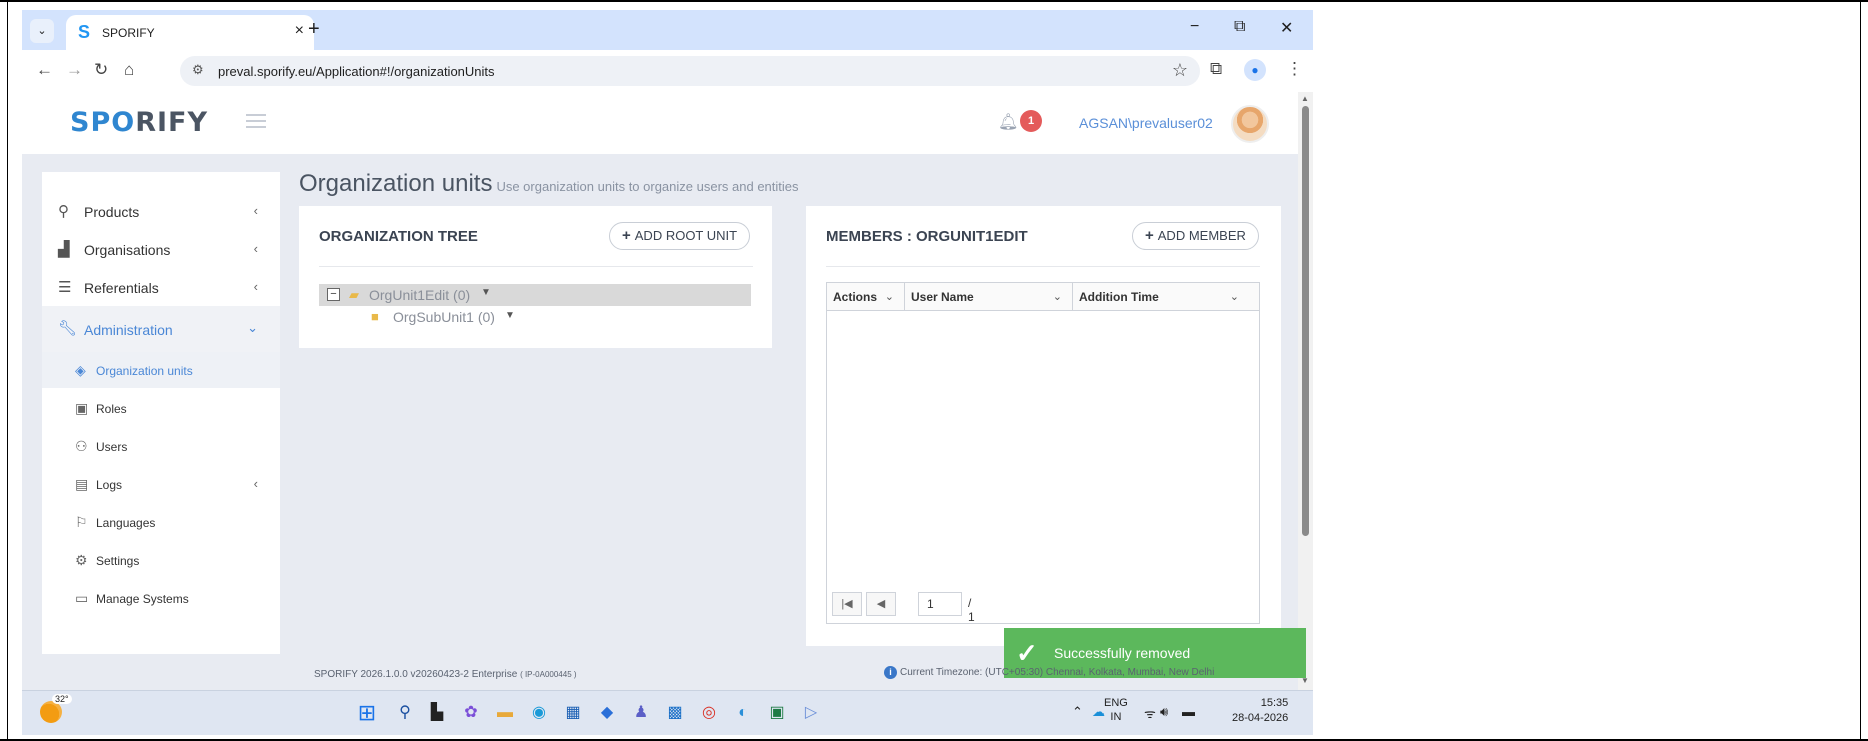 The height and width of the screenshot is (741, 1868). I want to click on chevron-left-icon: ‹, so click(255, 248).